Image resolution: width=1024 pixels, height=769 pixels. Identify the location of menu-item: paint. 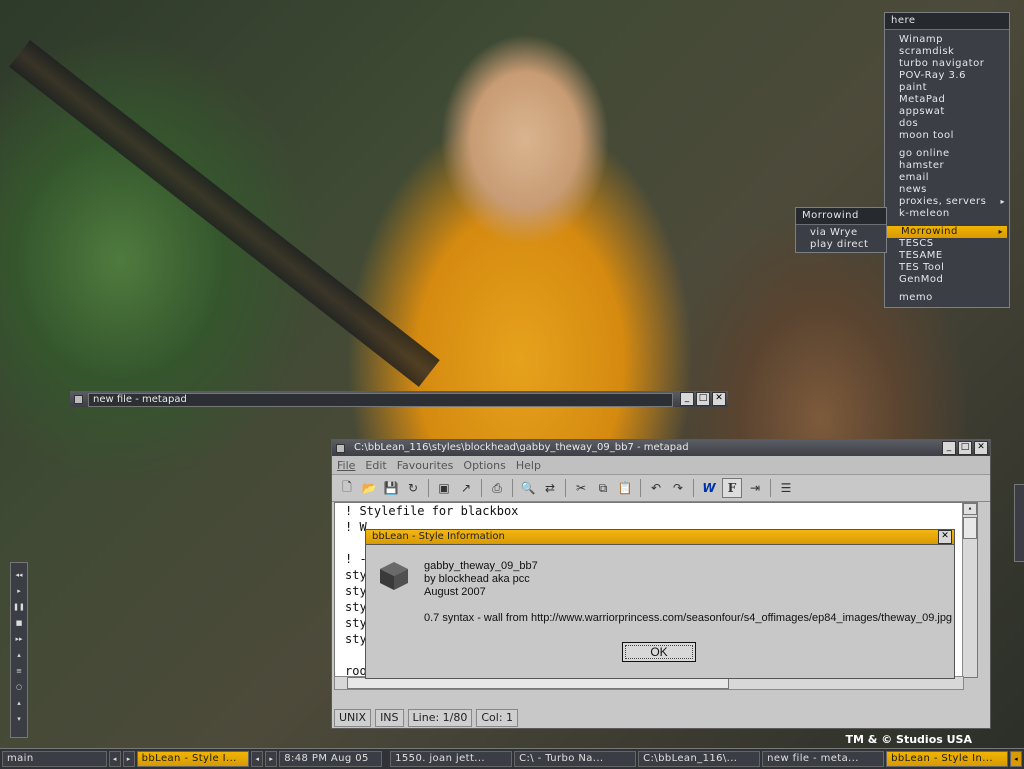
(947, 88).